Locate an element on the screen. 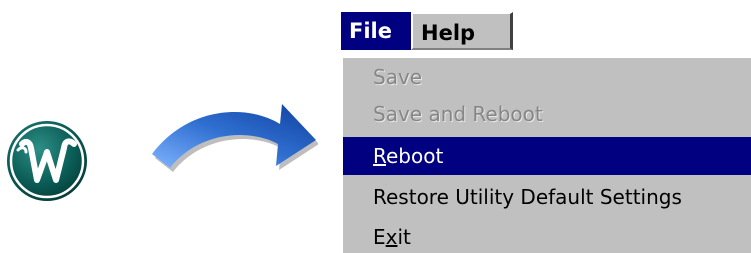  menu-bar: File Help is located at coordinates (427, 30).